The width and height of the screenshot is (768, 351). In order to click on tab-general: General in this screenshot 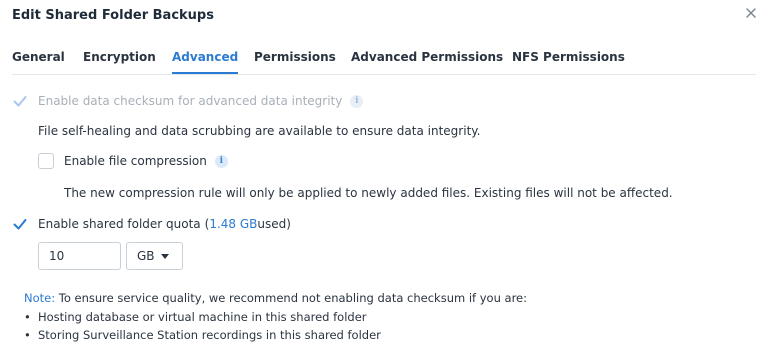, I will do `click(38, 57)`.